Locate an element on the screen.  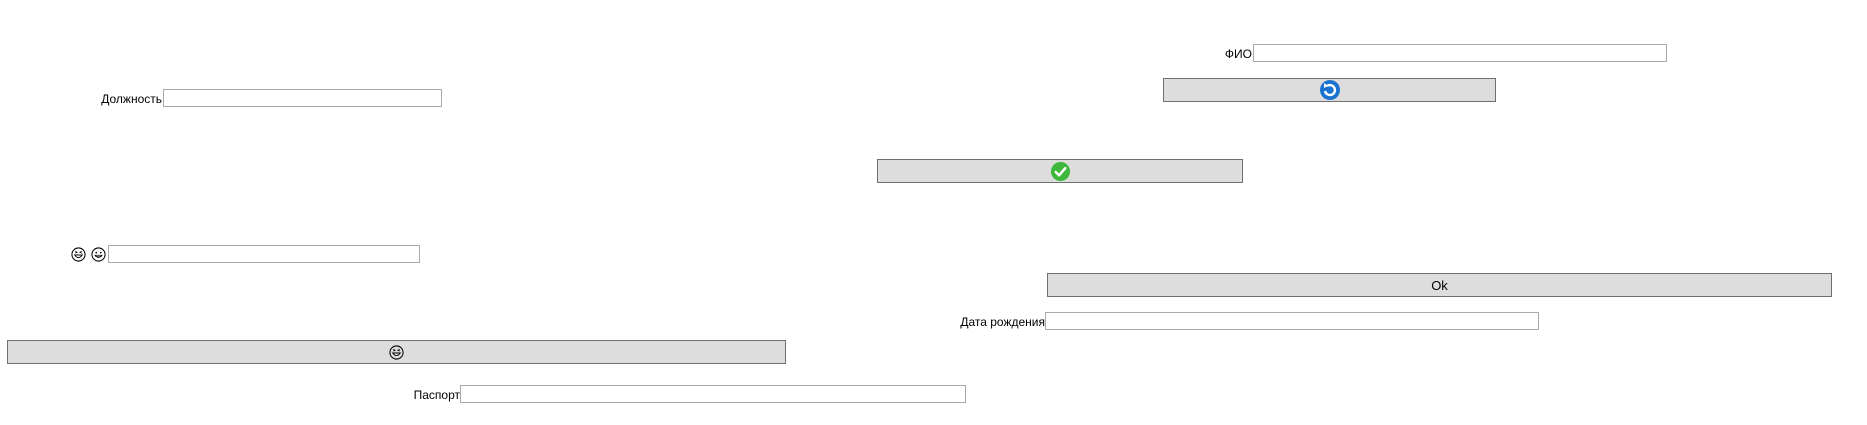
grinning-face-icon is located at coordinates (98, 254).